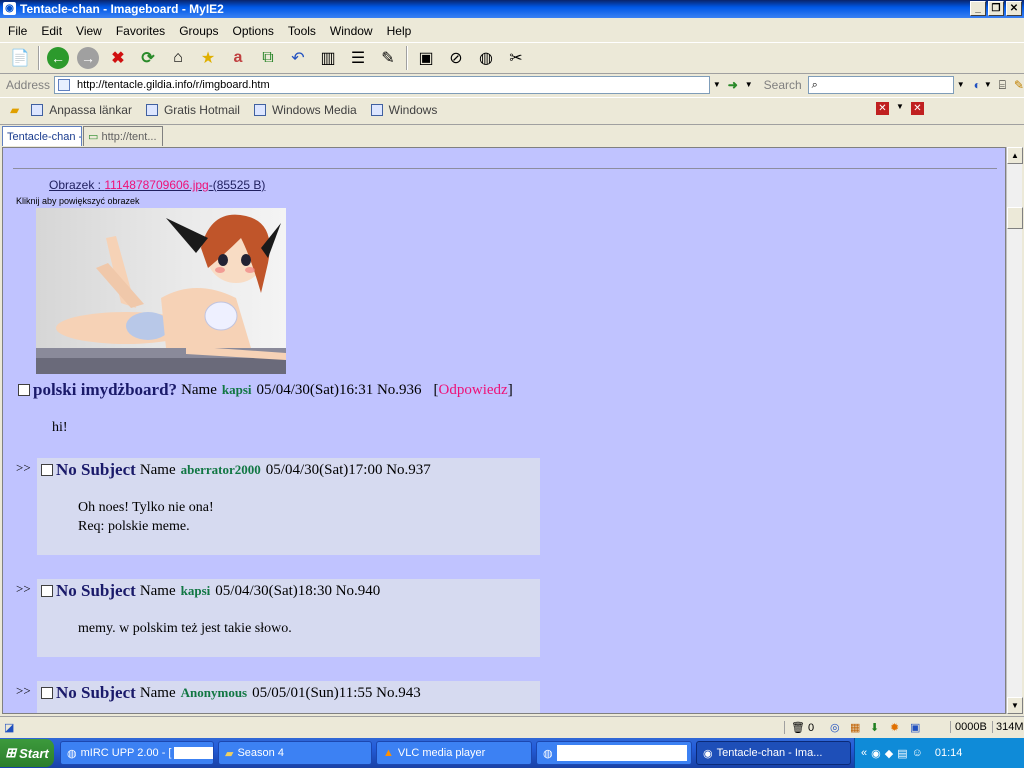 The image size is (1024, 768). I want to click on task-vlc: ▲ VLC media player, so click(454, 753).